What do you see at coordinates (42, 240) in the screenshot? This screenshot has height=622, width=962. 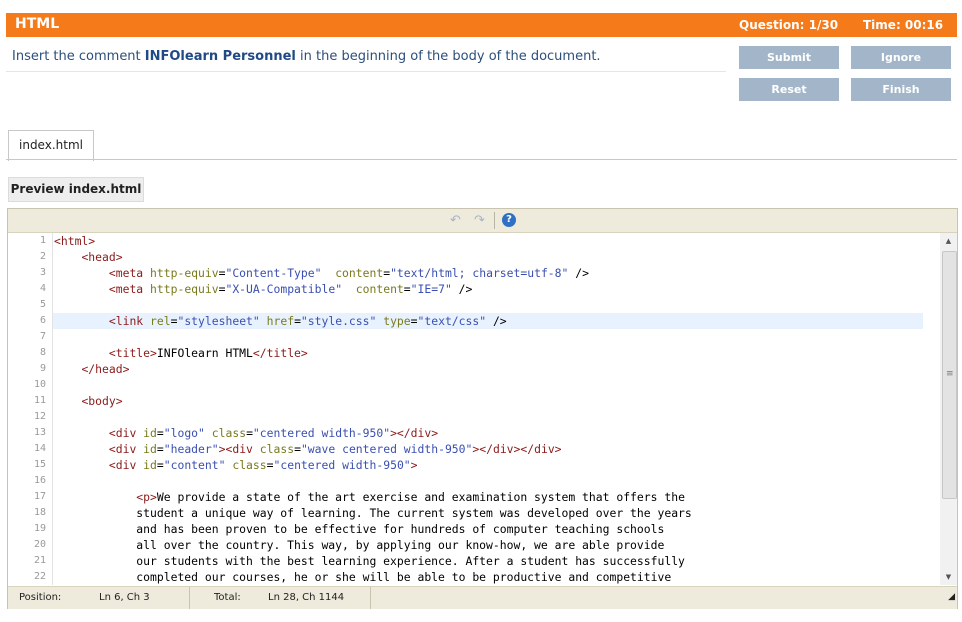 I see `line-number: 1` at bounding box center [42, 240].